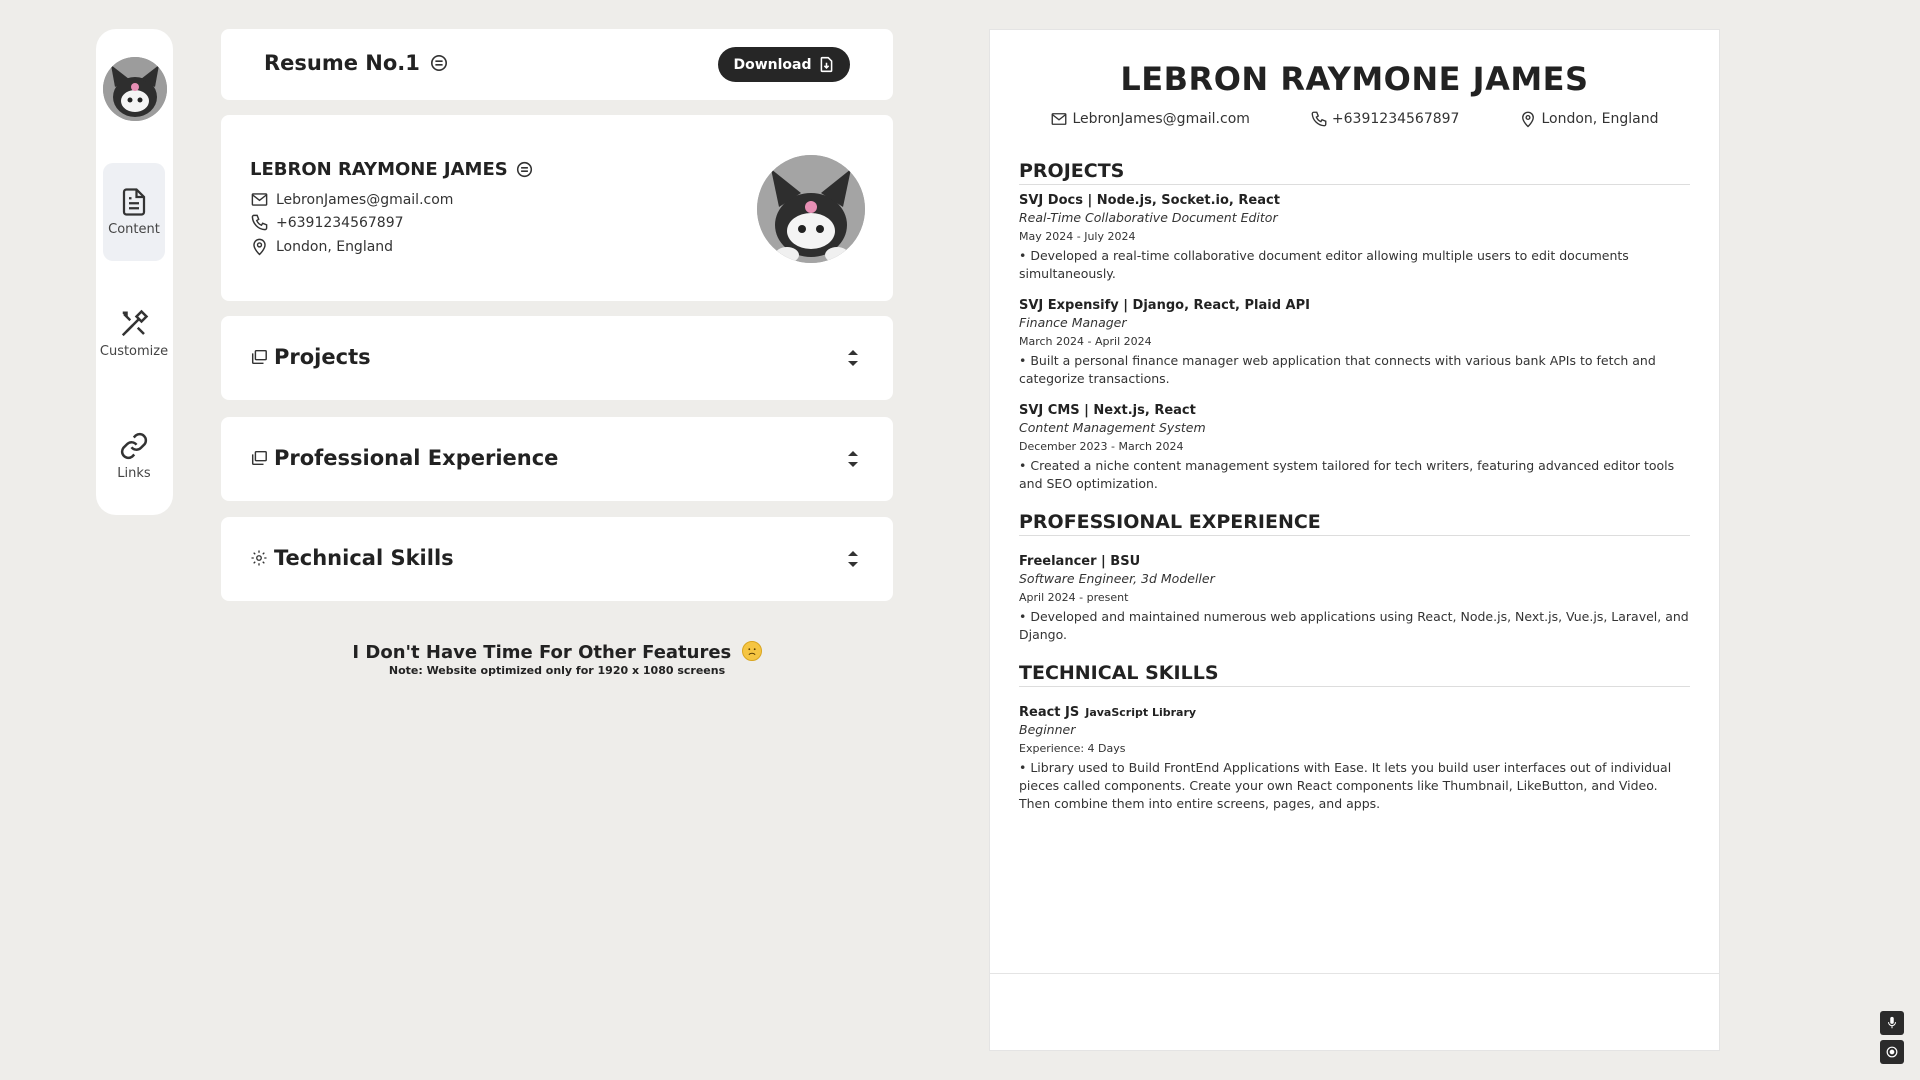 This screenshot has height=1080, width=1920. I want to click on projects-section: Projects, so click(557, 358).